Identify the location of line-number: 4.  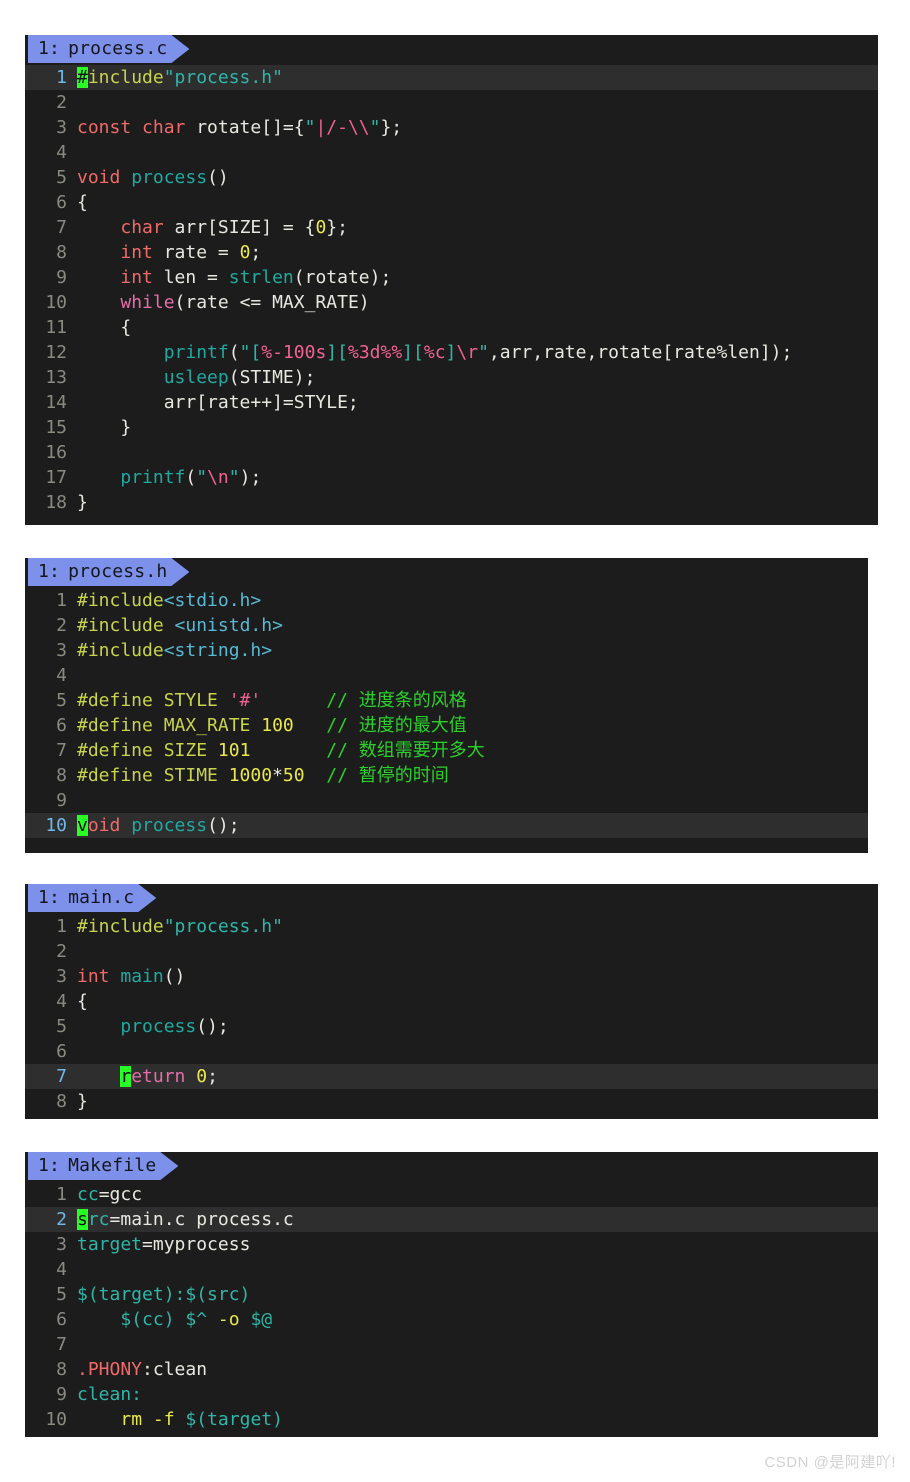
(61, 675).